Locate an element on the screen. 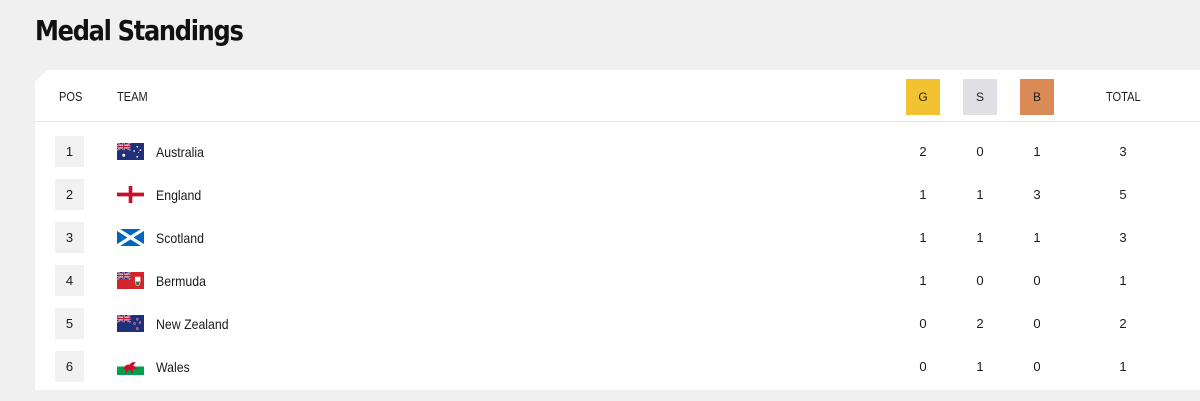  position-badge: 4 is located at coordinates (69, 280).